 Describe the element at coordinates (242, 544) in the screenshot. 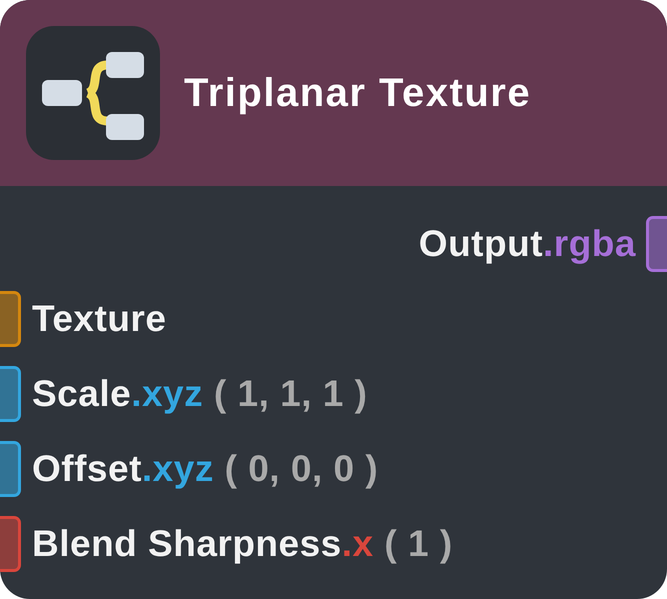

I see `port-label: Blend Sharpness.x ( 1 )` at that location.